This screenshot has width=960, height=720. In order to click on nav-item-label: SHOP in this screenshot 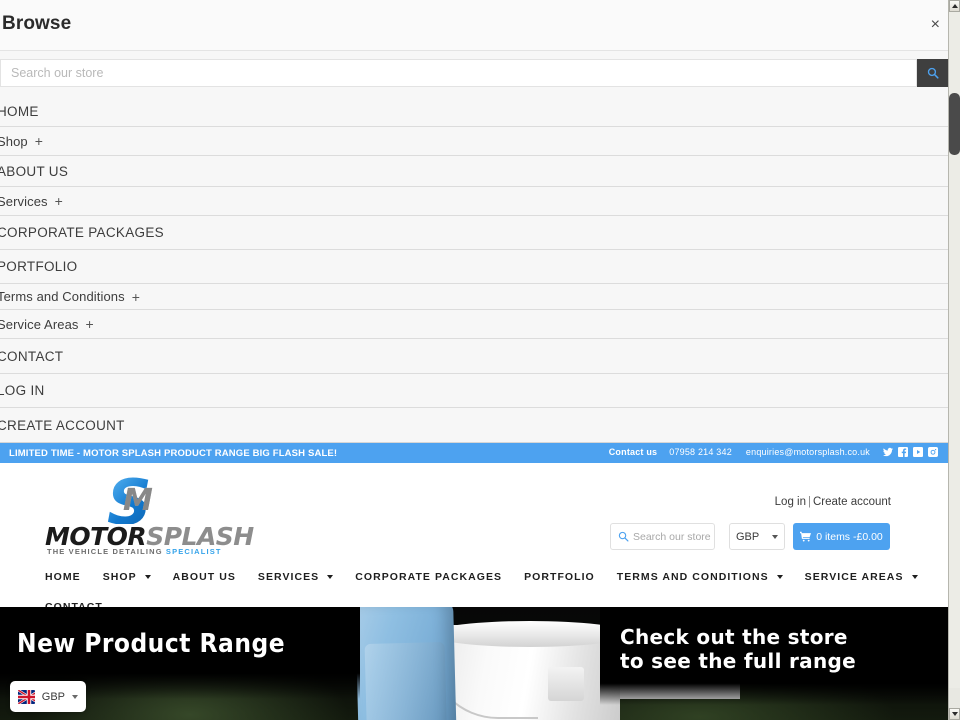, I will do `click(119, 577)`.